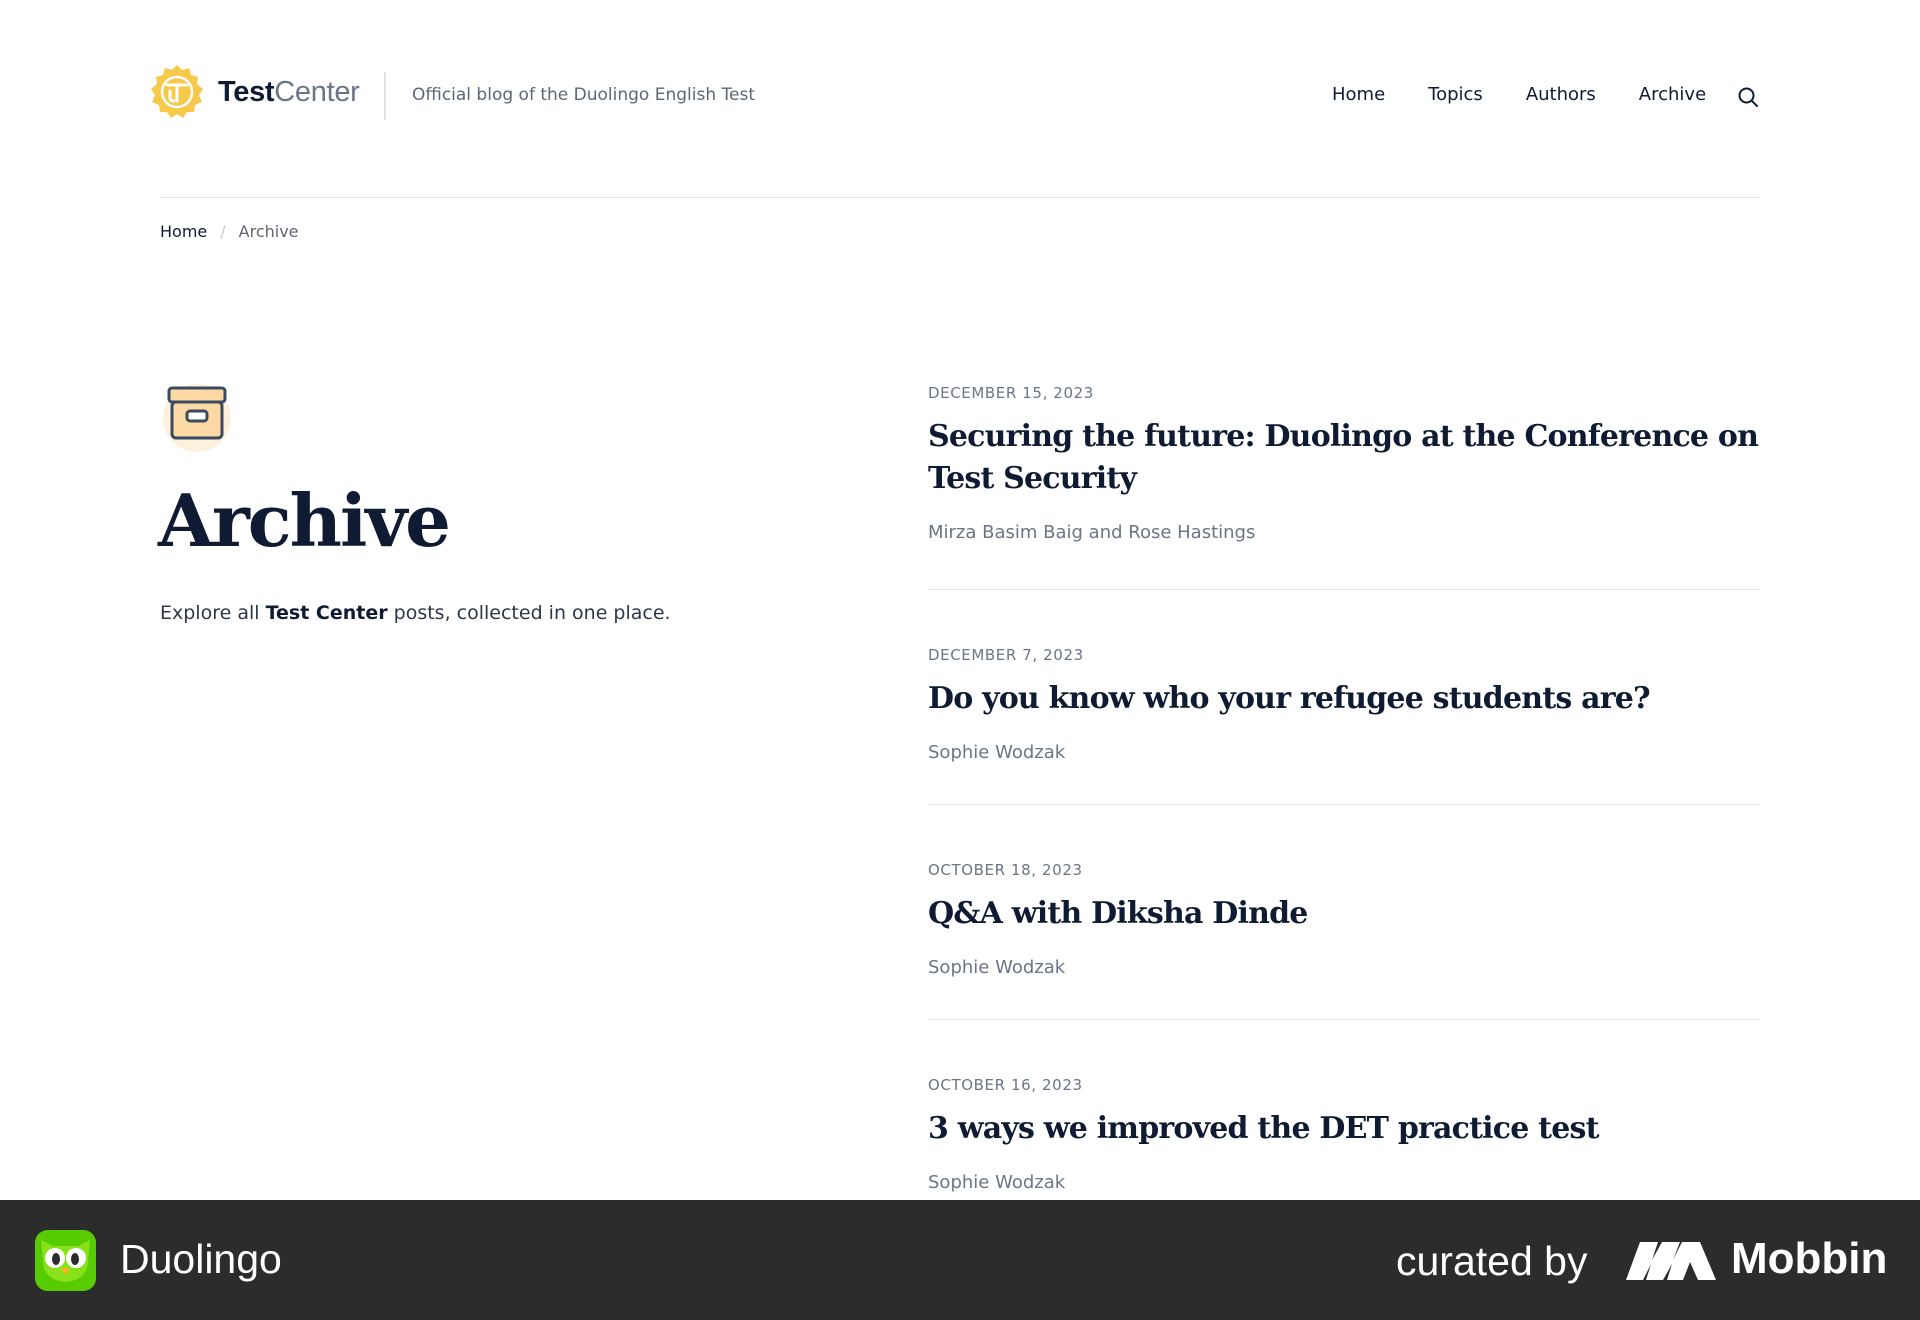 This screenshot has width=1920, height=1320. What do you see at coordinates (1005, 1085) in the screenshot?
I see `post-date: OCTOBER 16, 2023` at bounding box center [1005, 1085].